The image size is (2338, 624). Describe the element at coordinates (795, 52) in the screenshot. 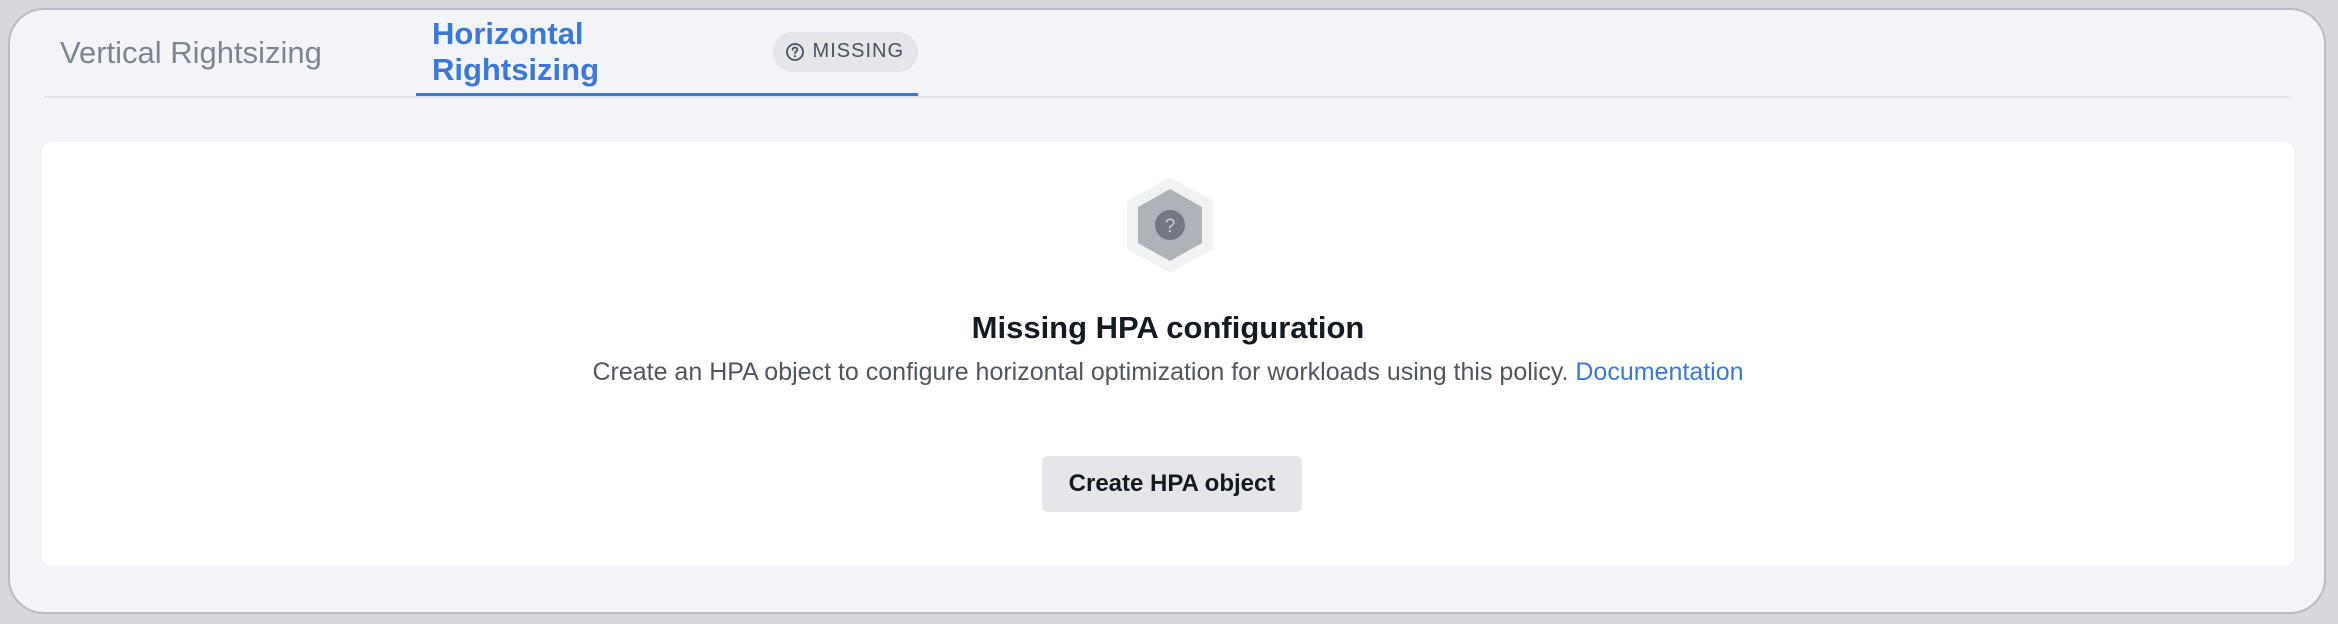

I see `question-circle-icon` at that location.